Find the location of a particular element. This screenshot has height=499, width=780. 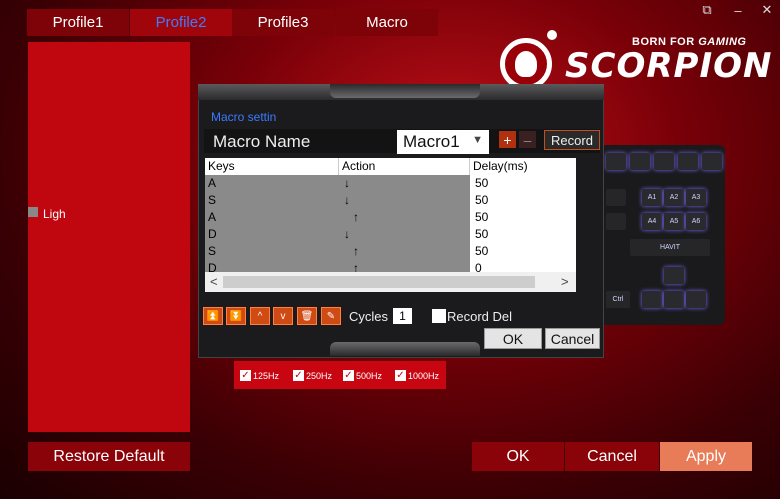

tab-macro: Macro is located at coordinates (387, 22).